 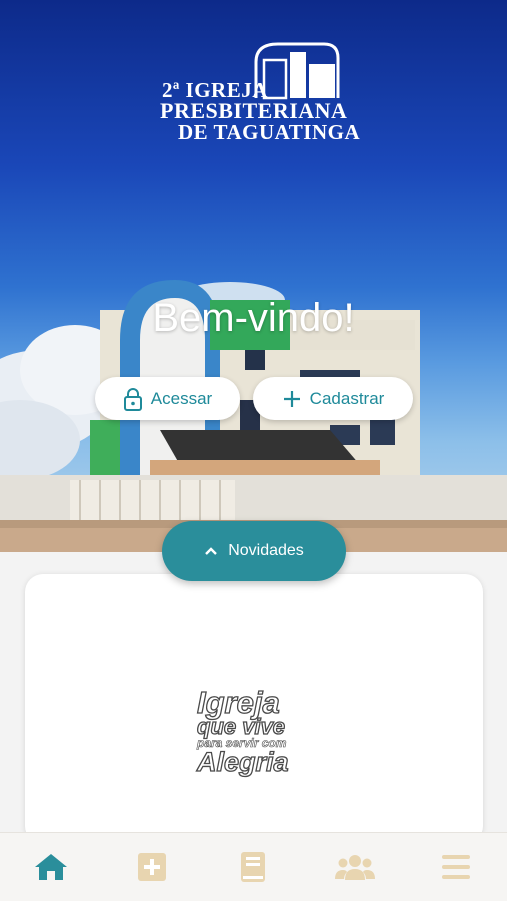 I want to click on tab-menu, so click(x=456, y=867).